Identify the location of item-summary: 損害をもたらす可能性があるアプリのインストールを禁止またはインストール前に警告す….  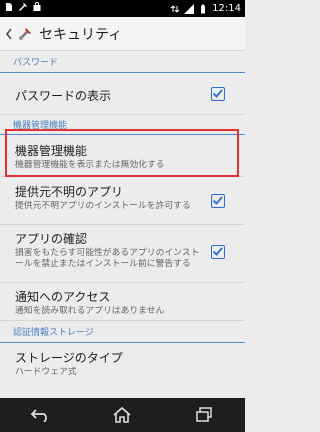
(107, 258).